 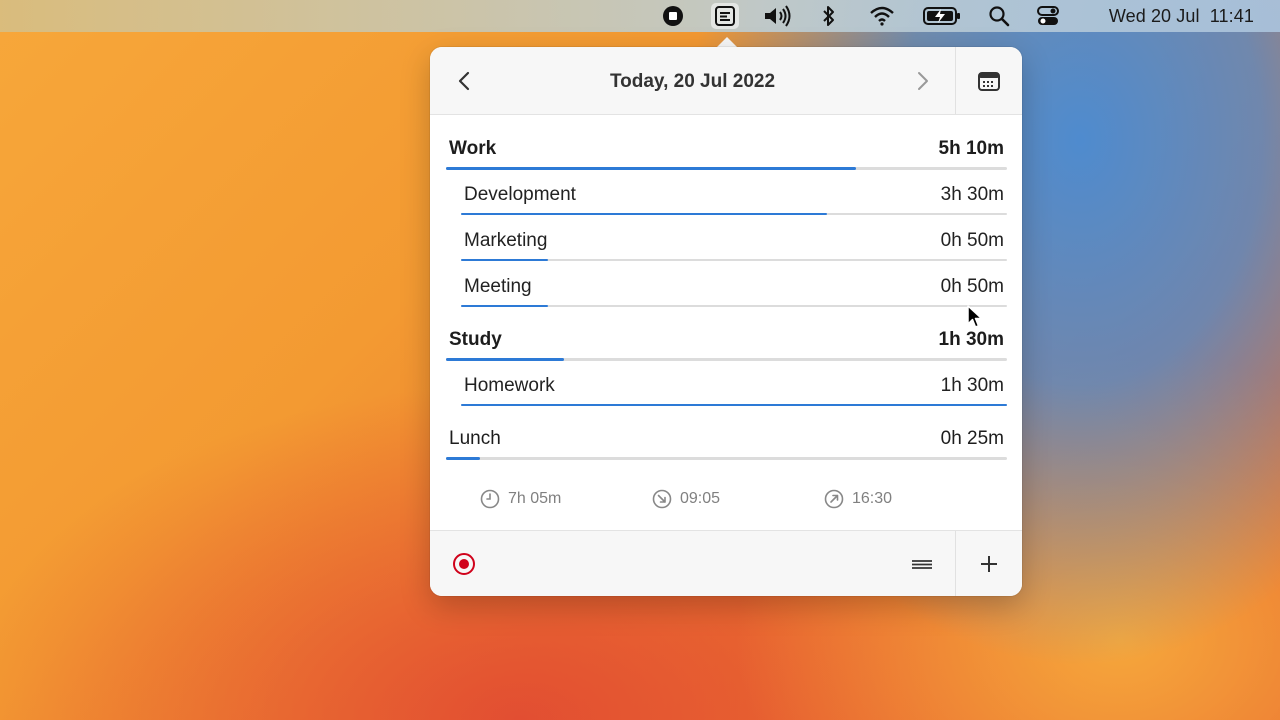 What do you see at coordinates (490, 499) in the screenshot?
I see `clock-icon` at bounding box center [490, 499].